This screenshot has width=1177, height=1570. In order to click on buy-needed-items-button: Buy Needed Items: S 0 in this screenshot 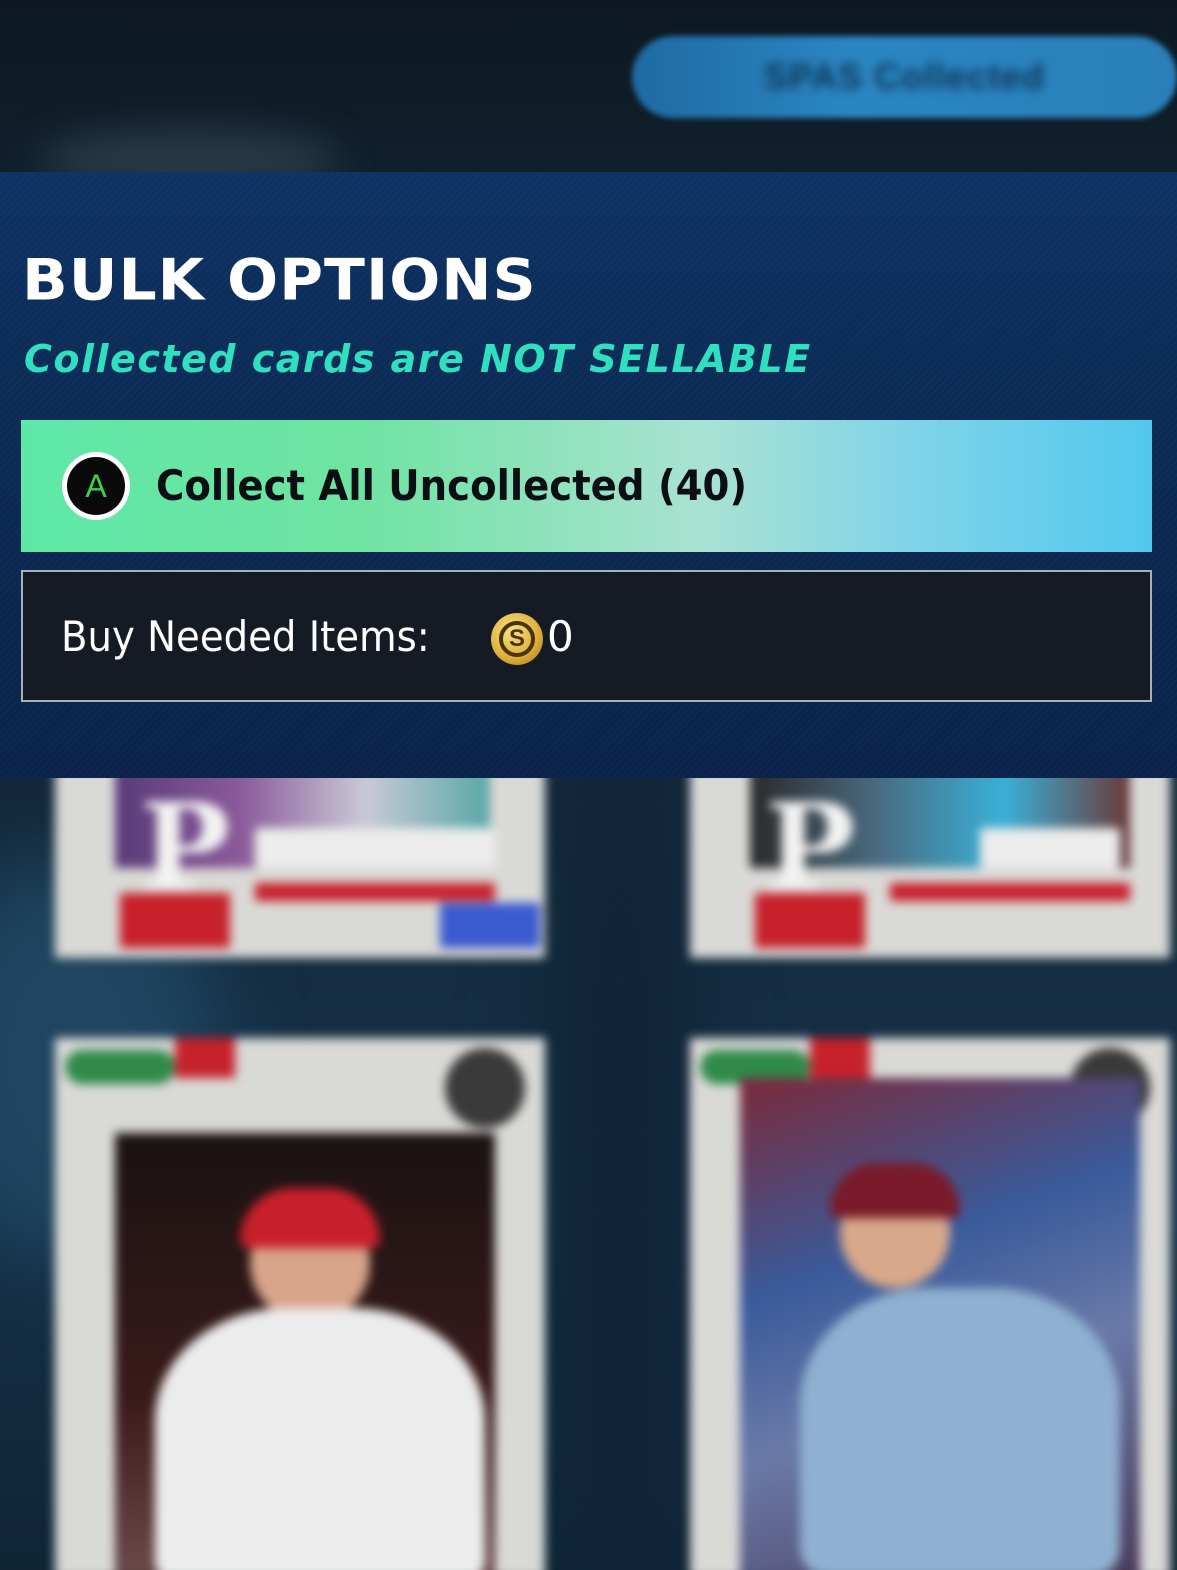, I will do `click(586, 636)`.